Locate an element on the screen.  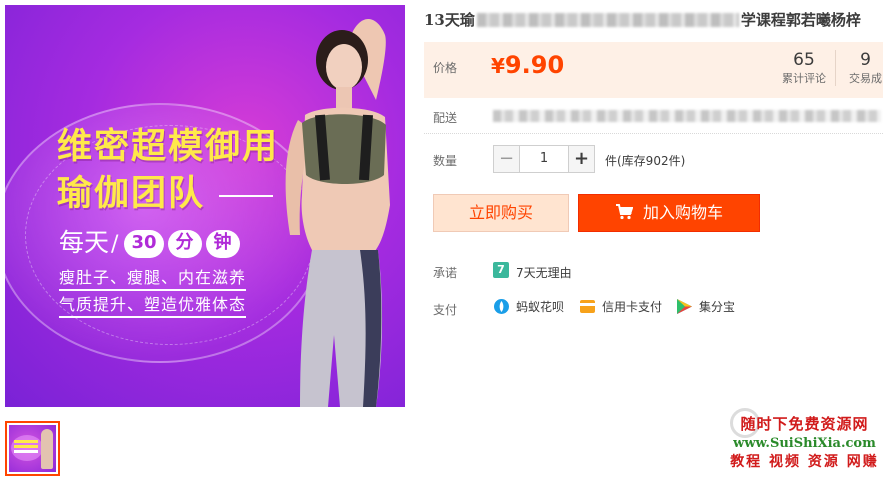
banner-divider is located at coordinates (246, 196).